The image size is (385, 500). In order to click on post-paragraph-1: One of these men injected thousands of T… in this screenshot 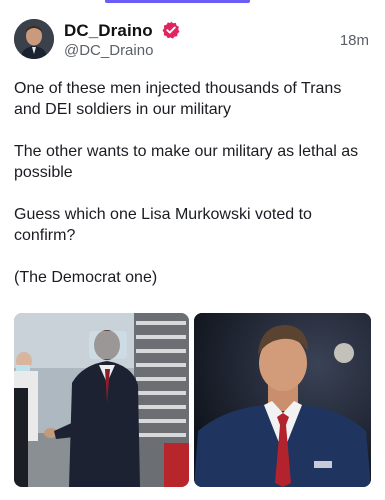, I will do `click(178, 99)`.